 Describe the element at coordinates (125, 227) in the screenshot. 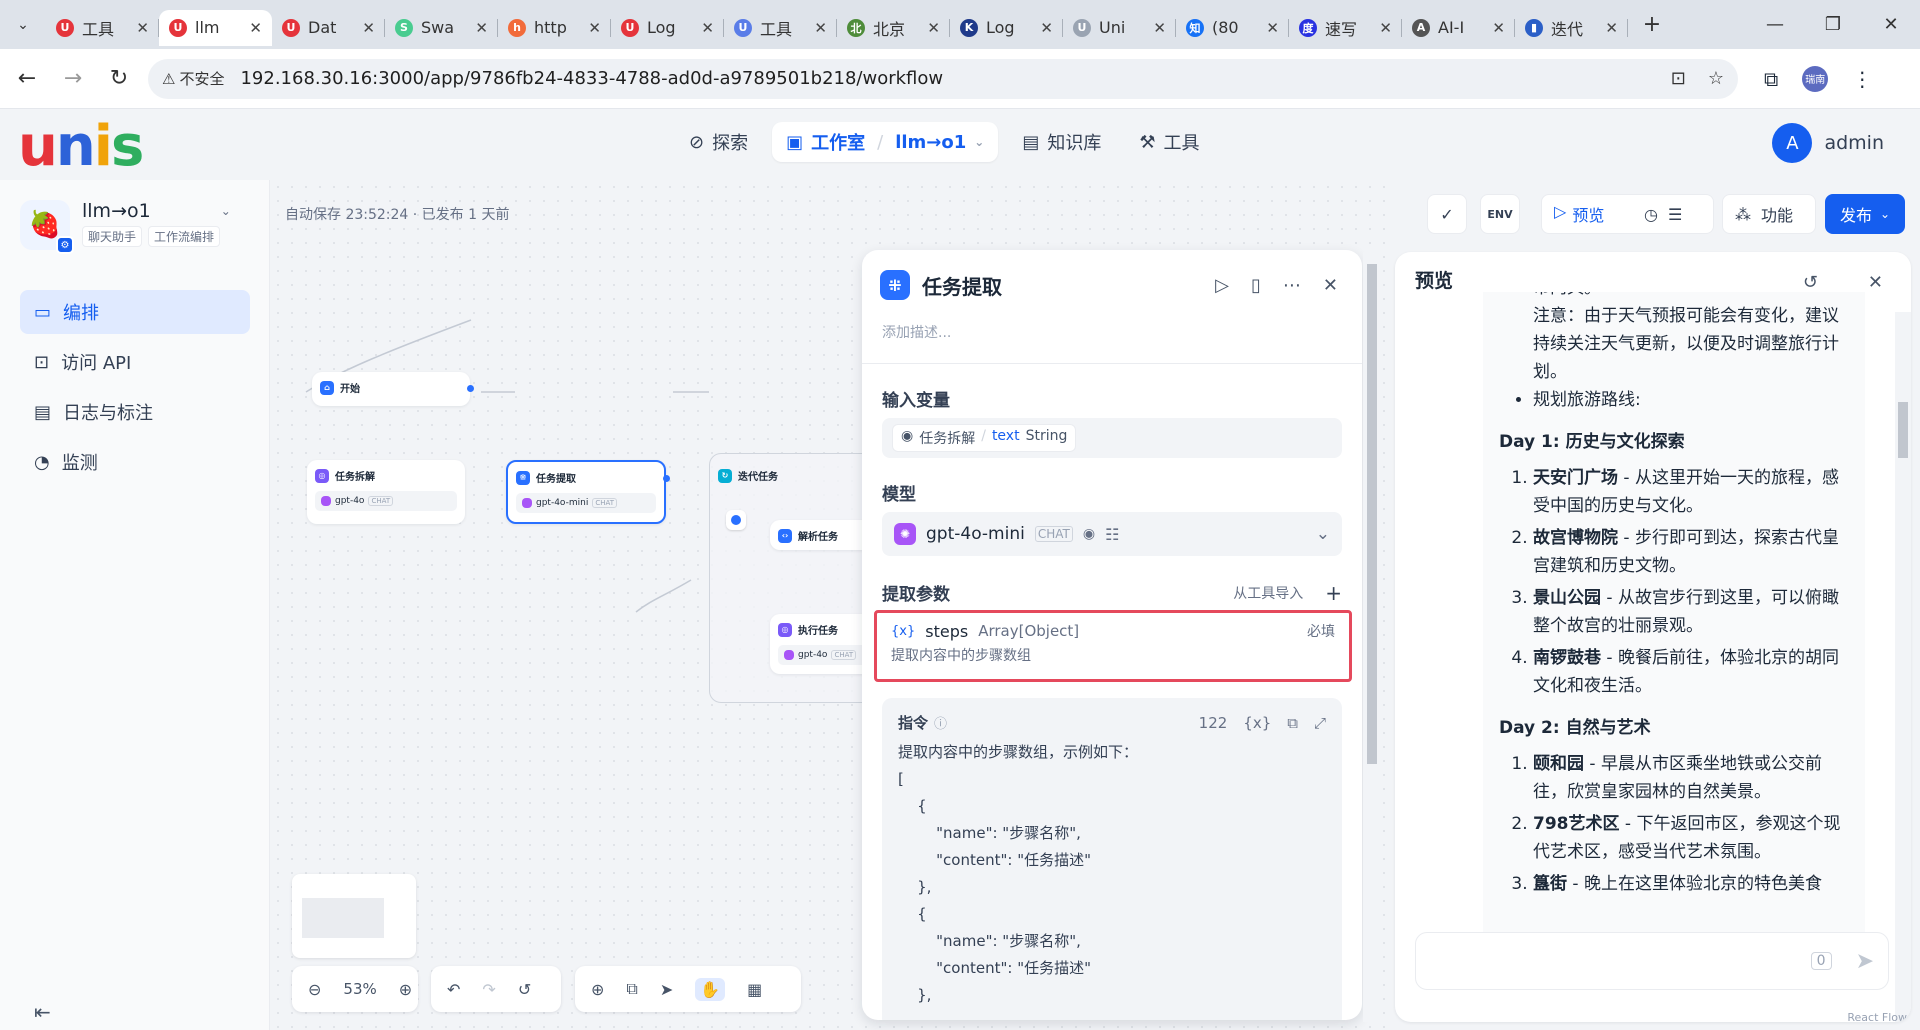

I see `app-card: 🍓 ⚙ llm→o1 ⌄ 聊天助手 工作流编排` at that location.